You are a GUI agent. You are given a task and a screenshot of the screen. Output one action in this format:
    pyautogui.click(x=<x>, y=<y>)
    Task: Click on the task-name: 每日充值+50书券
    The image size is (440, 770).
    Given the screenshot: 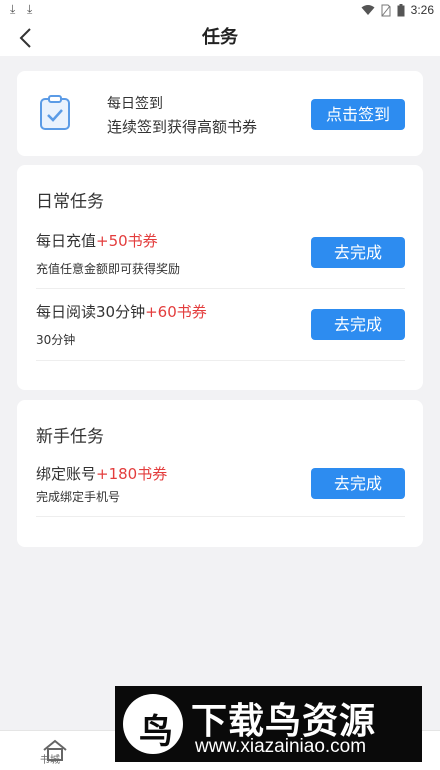 What is the action you would take?
    pyautogui.click(x=97, y=240)
    